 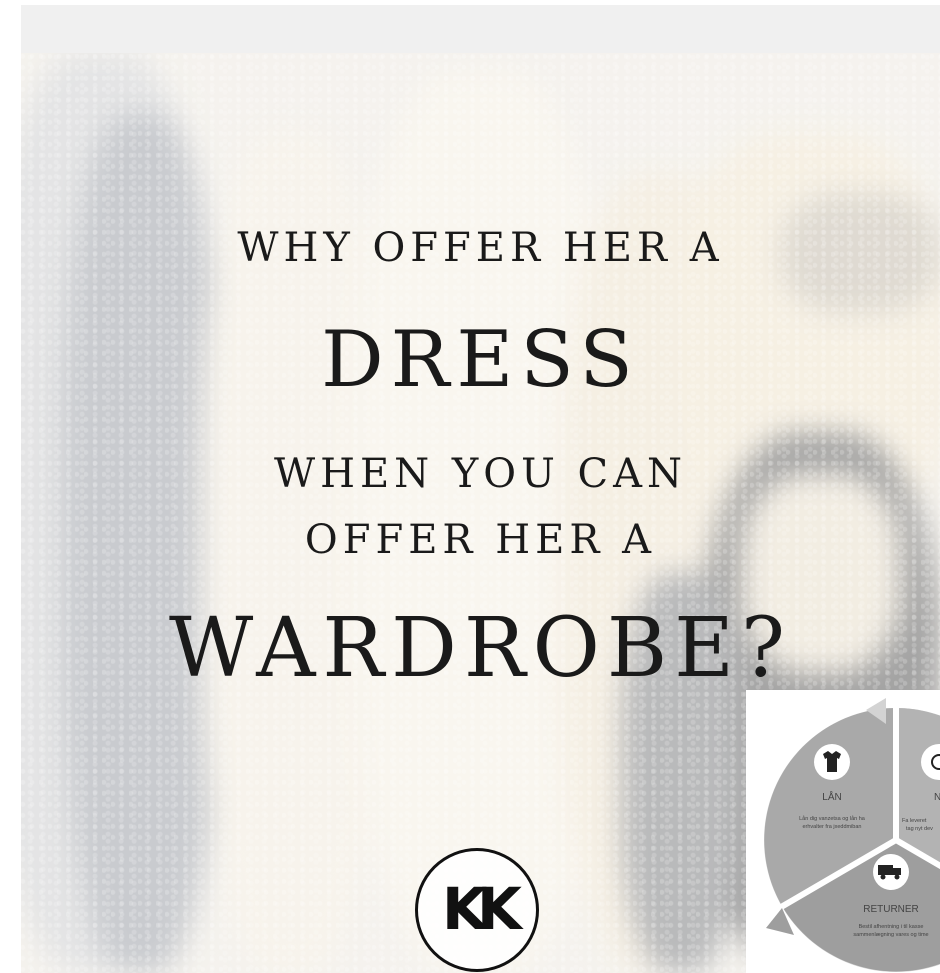 I want to click on segment-label: RETURNER, so click(x=891, y=909).